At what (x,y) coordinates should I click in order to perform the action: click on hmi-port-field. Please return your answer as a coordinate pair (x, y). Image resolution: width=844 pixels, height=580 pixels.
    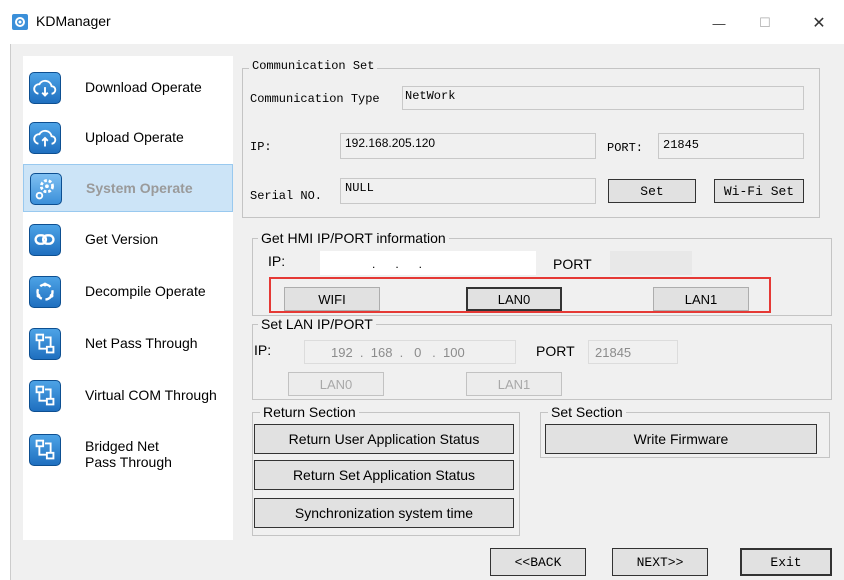
    Looking at the image, I should click on (651, 263).